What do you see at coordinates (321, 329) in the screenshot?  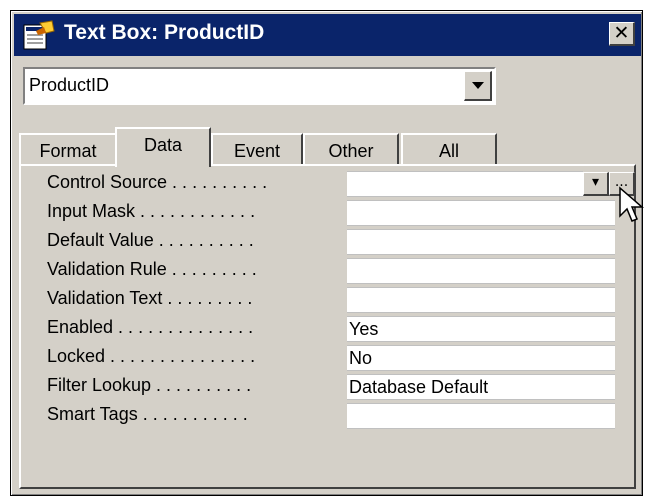 I see `property-row-enabled: Enabled . . . . . . . . . . . . . . Yes` at bounding box center [321, 329].